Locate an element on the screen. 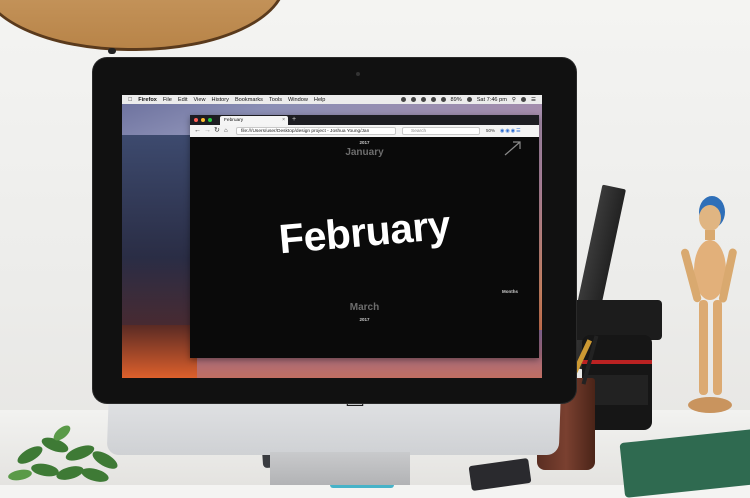 This screenshot has height=498, width=750. notification-center-icon: ☰ is located at coordinates (533, 100).